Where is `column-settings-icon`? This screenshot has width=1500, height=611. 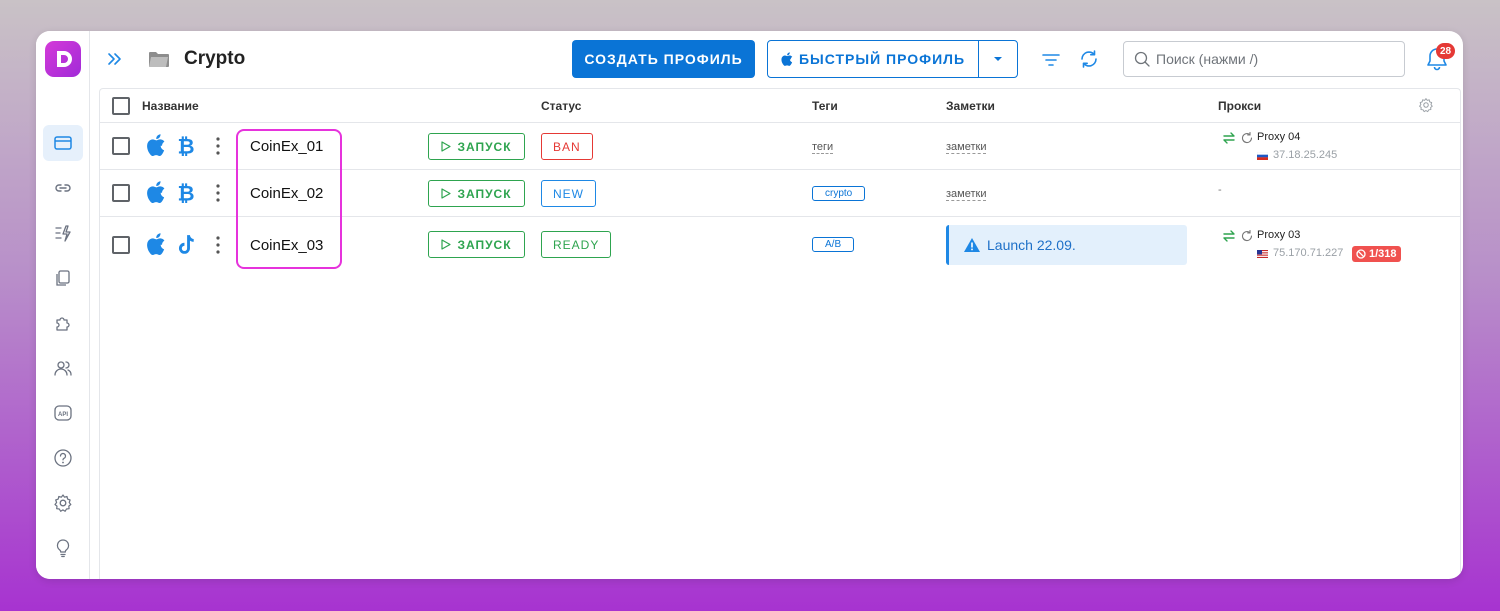 column-settings-icon is located at coordinates (1426, 105).